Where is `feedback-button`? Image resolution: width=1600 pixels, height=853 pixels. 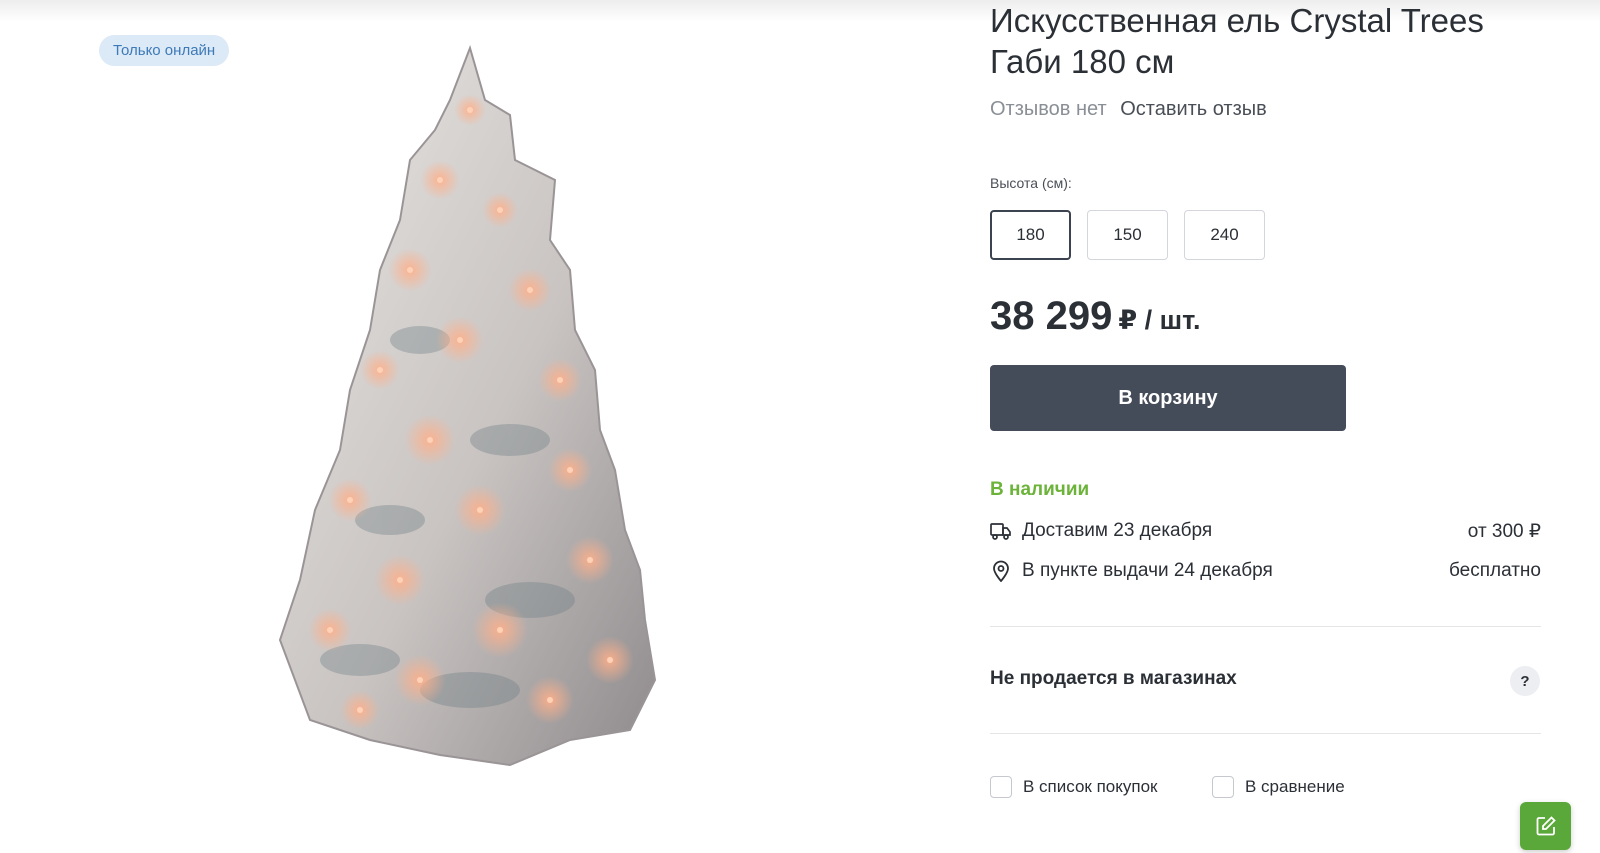
feedback-button is located at coordinates (1545, 826).